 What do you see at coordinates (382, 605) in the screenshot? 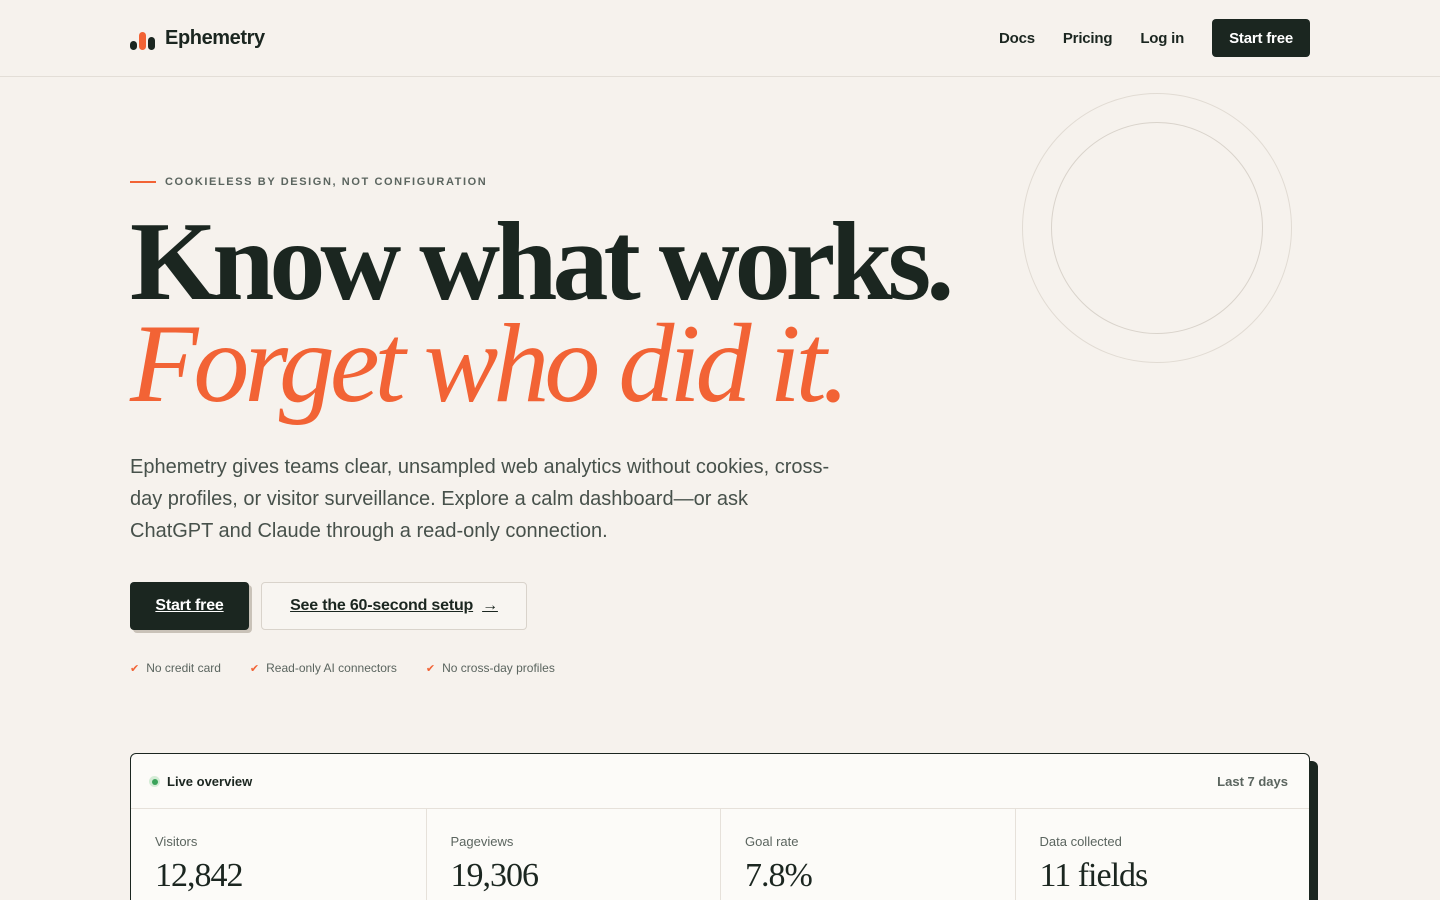
I see `setup-button-label: See the 60-second setup` at bounding box center [382, 605].